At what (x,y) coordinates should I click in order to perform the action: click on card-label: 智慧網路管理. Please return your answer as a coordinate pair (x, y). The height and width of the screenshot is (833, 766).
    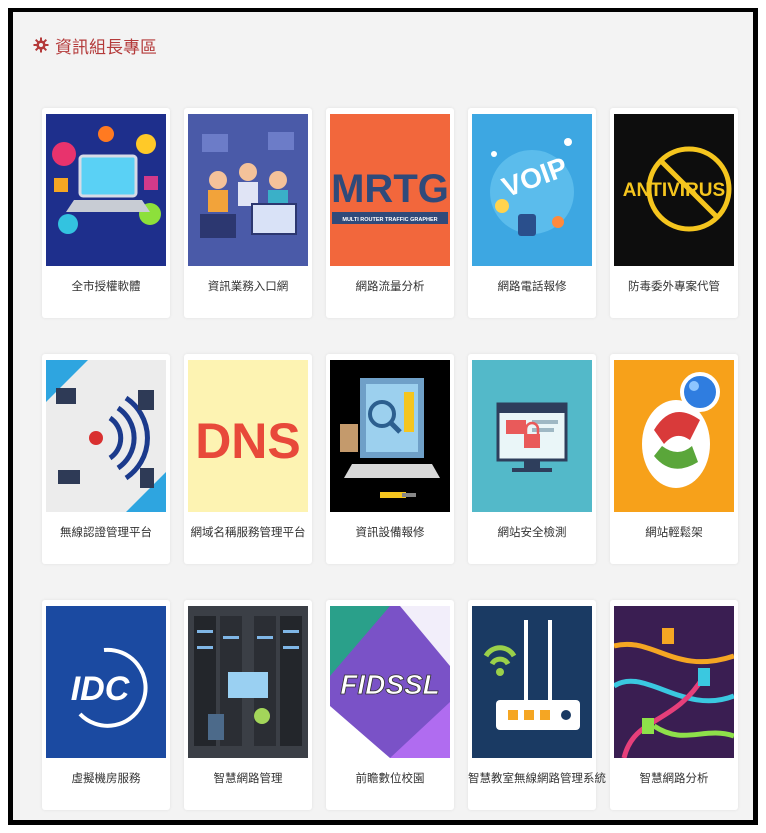
    Looking at the image, I should click on (248, 778).